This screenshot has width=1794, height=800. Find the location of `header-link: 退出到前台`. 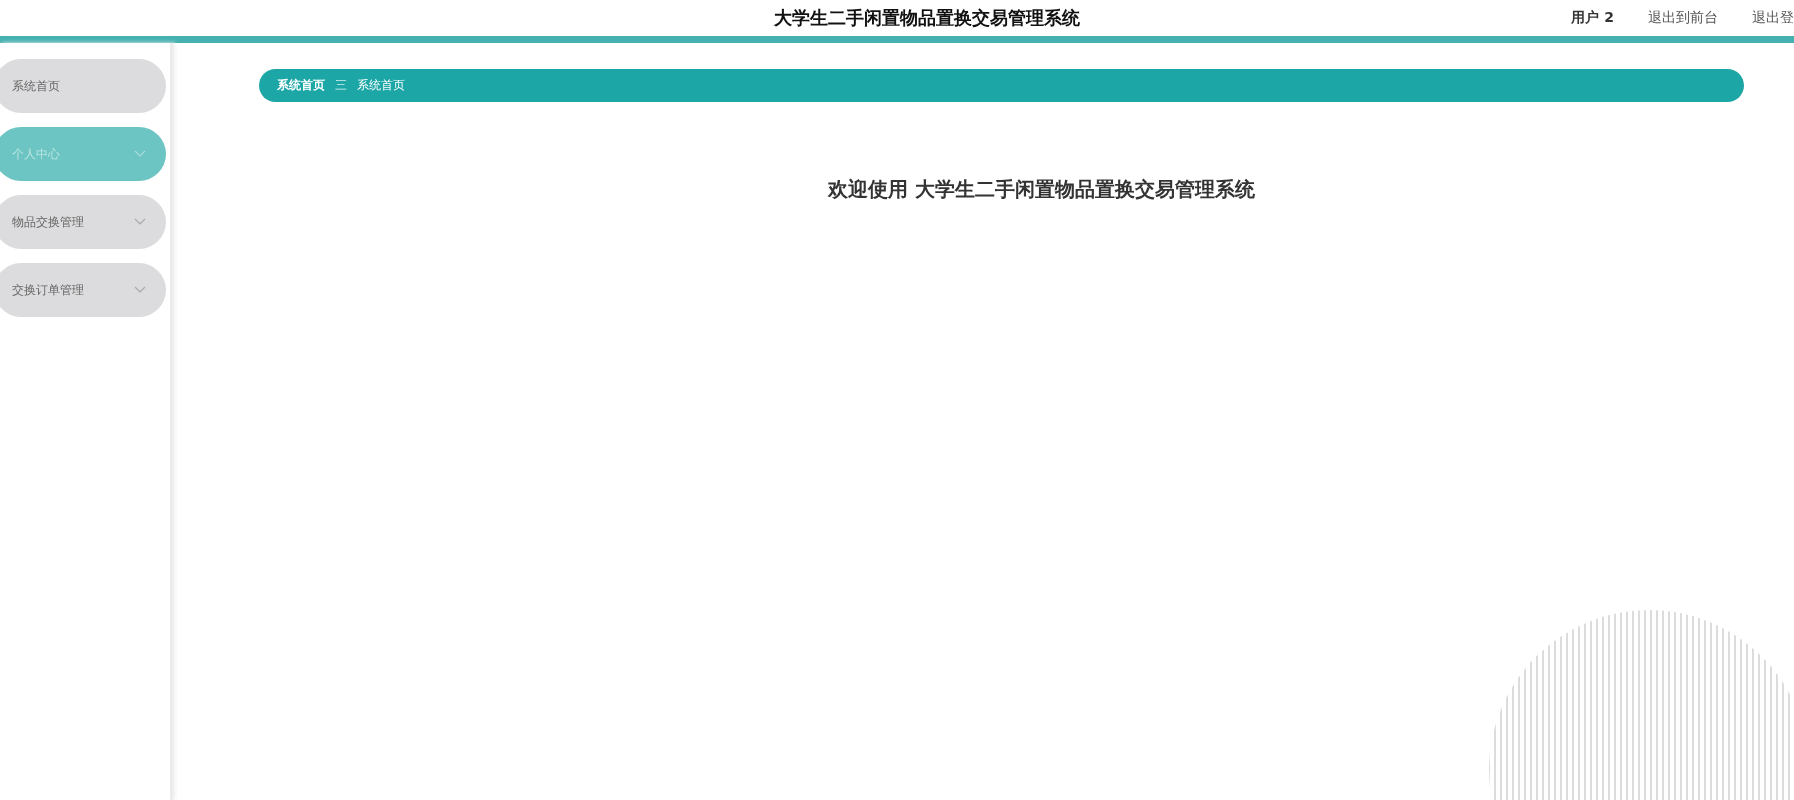

header-link: 退出到前台 is located at coordinates (1683, 18).